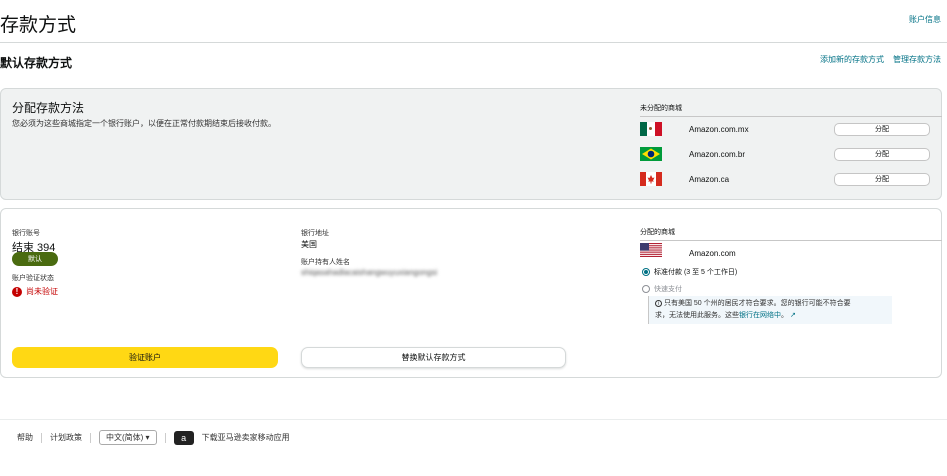 The height and width of the screenshot is (476, 947). What do you see at coordinates (35, 259) in the screenshot?
I see `default-badge: 默认` at bounding box center [35, 259].